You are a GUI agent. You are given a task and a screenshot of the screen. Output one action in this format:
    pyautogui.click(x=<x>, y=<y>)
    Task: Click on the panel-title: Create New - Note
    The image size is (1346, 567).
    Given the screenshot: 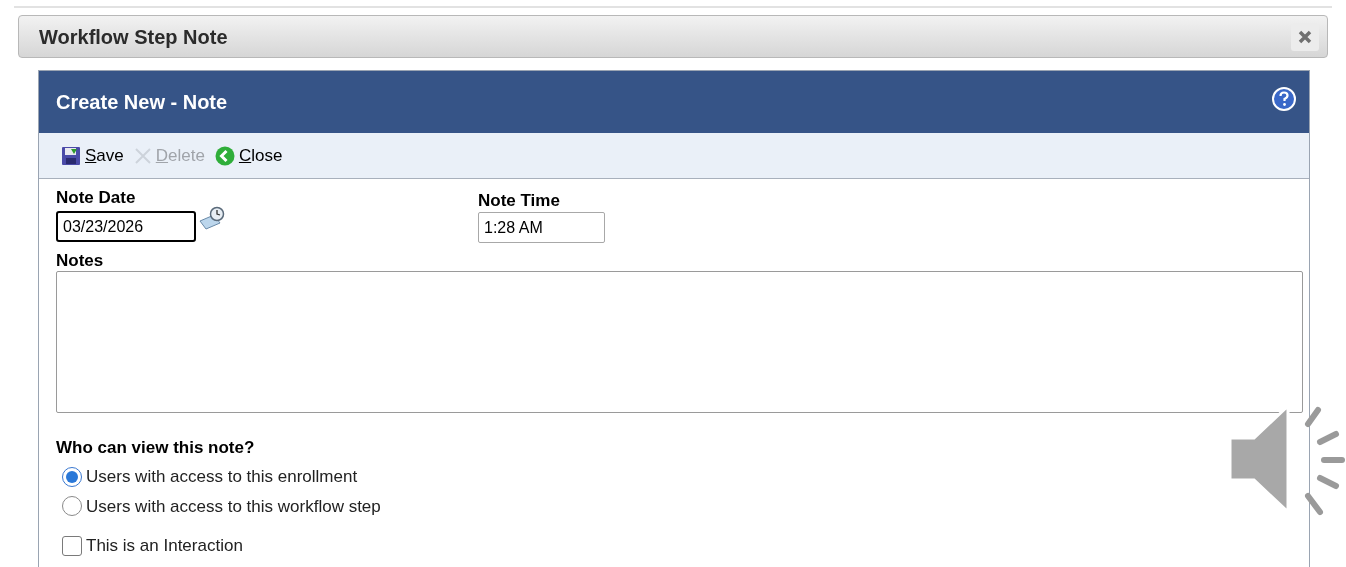 What is the action you would take?
    pyautogui.click(x=142, y=102)
    